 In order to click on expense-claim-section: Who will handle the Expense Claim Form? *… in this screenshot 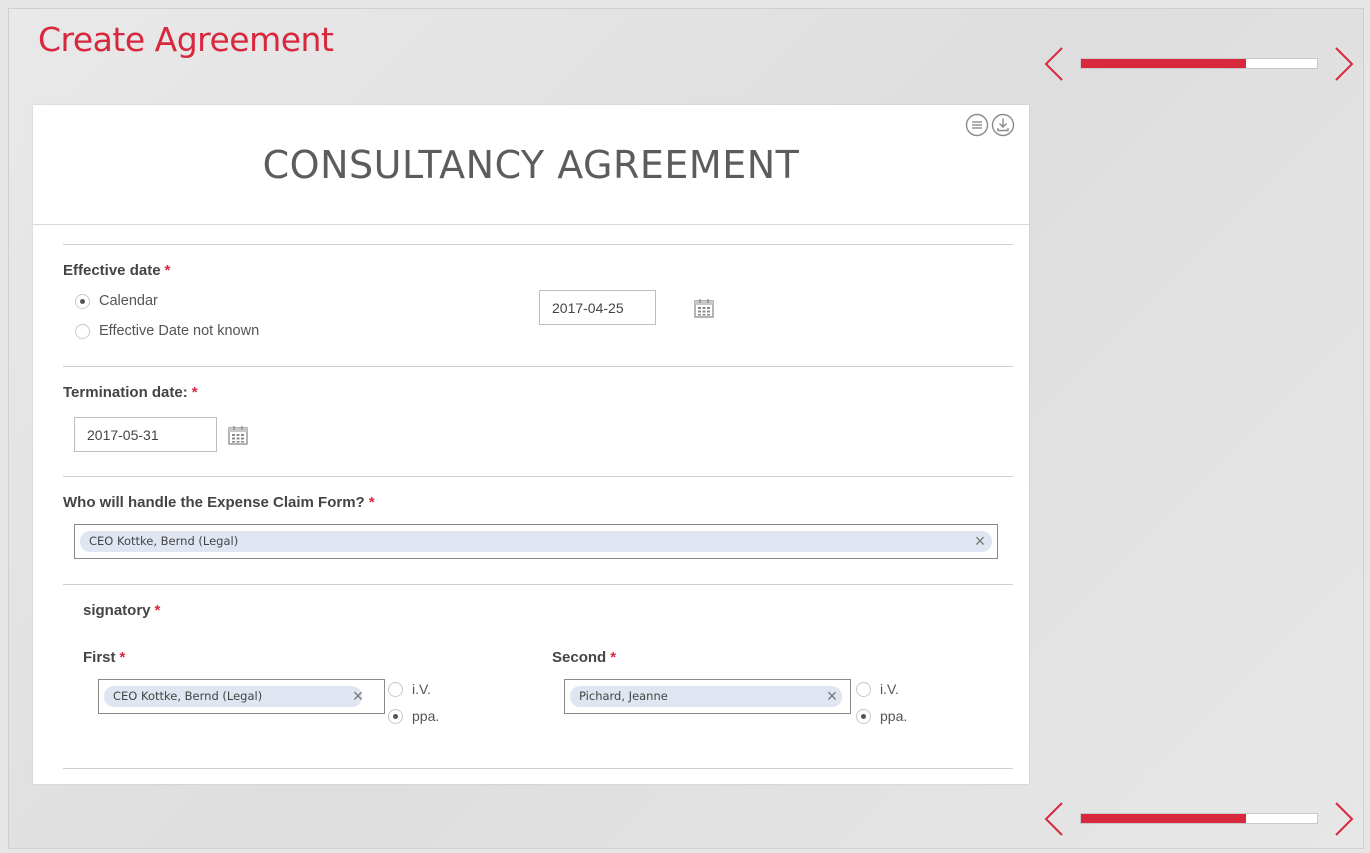, I will do `click(538, 530)`.